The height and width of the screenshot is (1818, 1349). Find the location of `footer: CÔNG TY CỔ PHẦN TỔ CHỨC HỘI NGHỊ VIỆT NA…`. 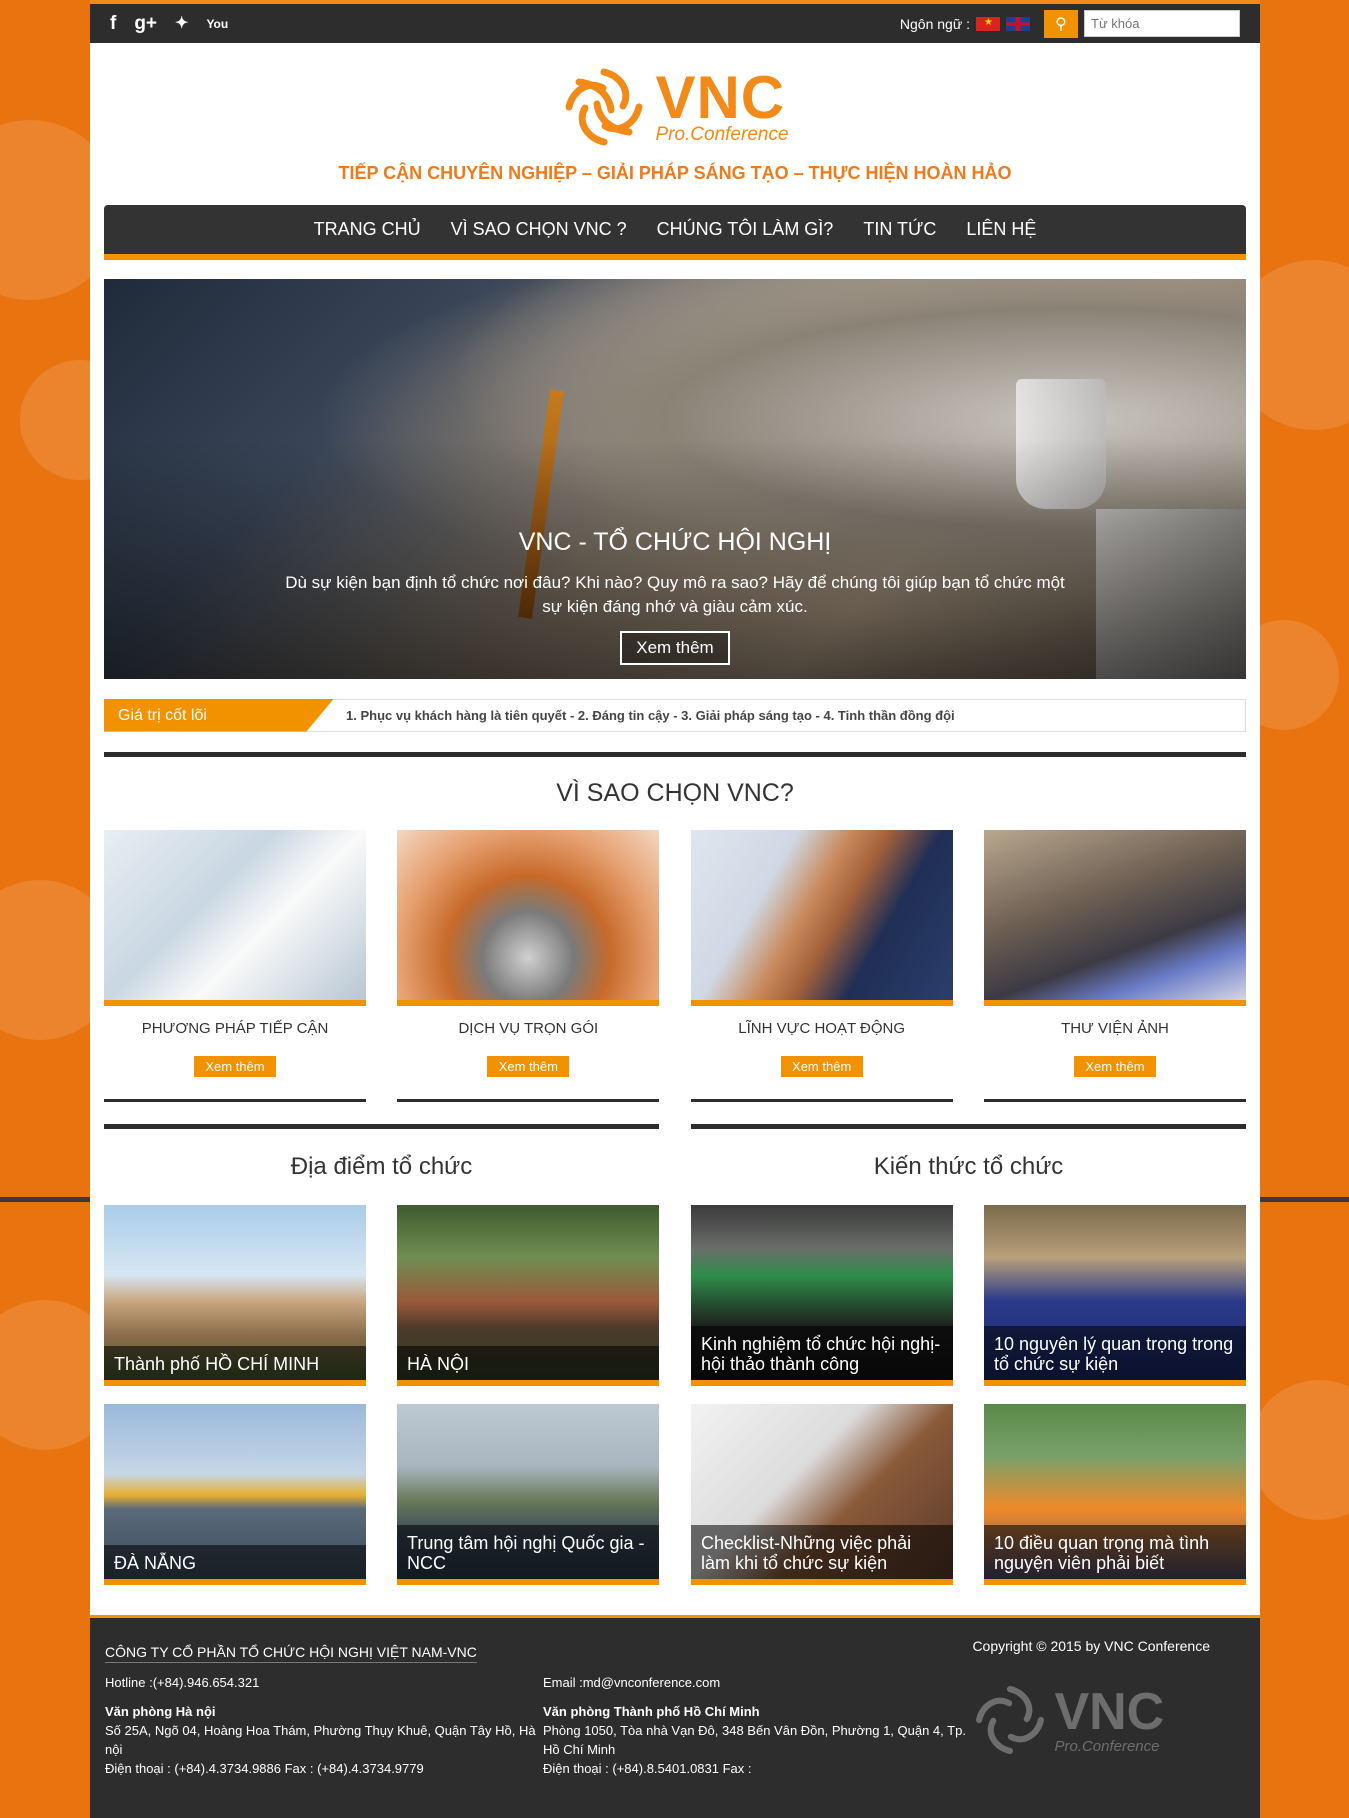

footer: CÔNG TY CỔ PHẦN TỔ CHỨC HỘI NGHỊ VIỆT NA… is located at coordinates (675, 1716).